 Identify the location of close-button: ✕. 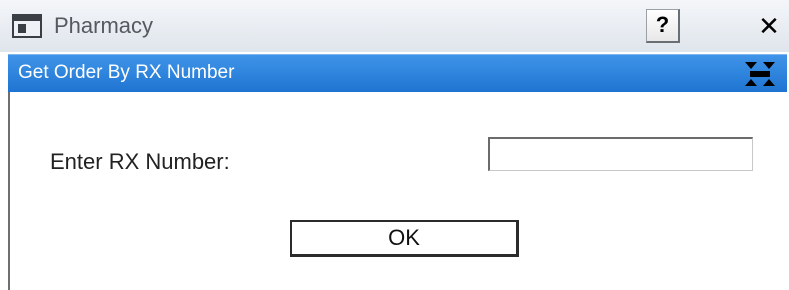
(769, 26).